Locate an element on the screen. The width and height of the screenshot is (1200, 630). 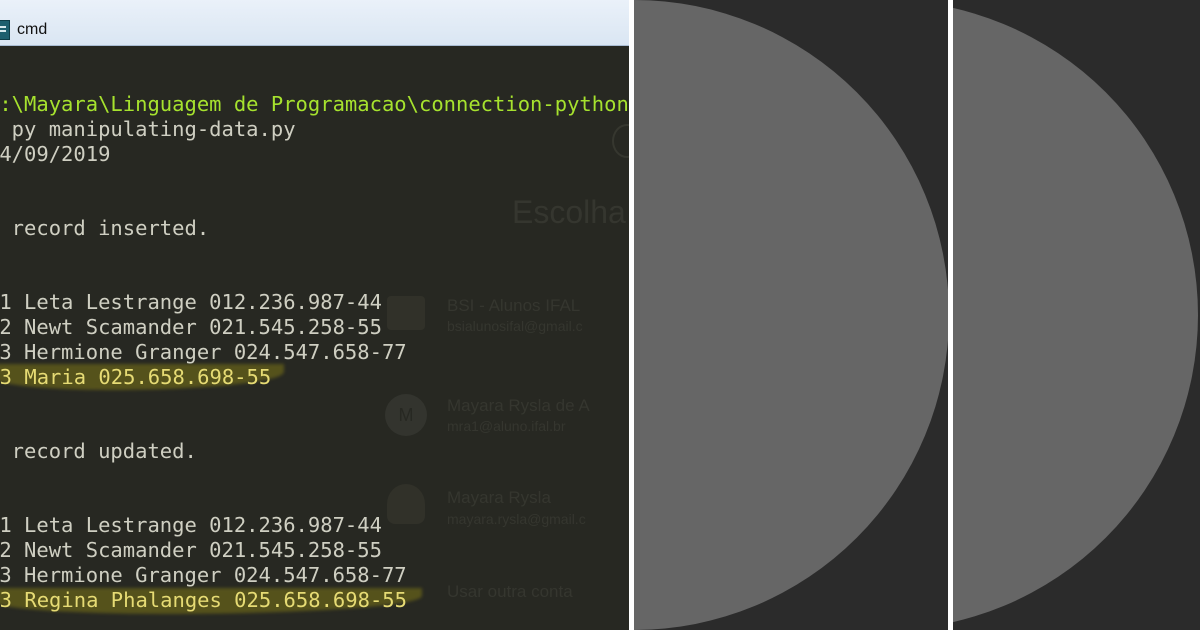
console-line-date: 04/09/2019 is located at coordinates (55, 154).